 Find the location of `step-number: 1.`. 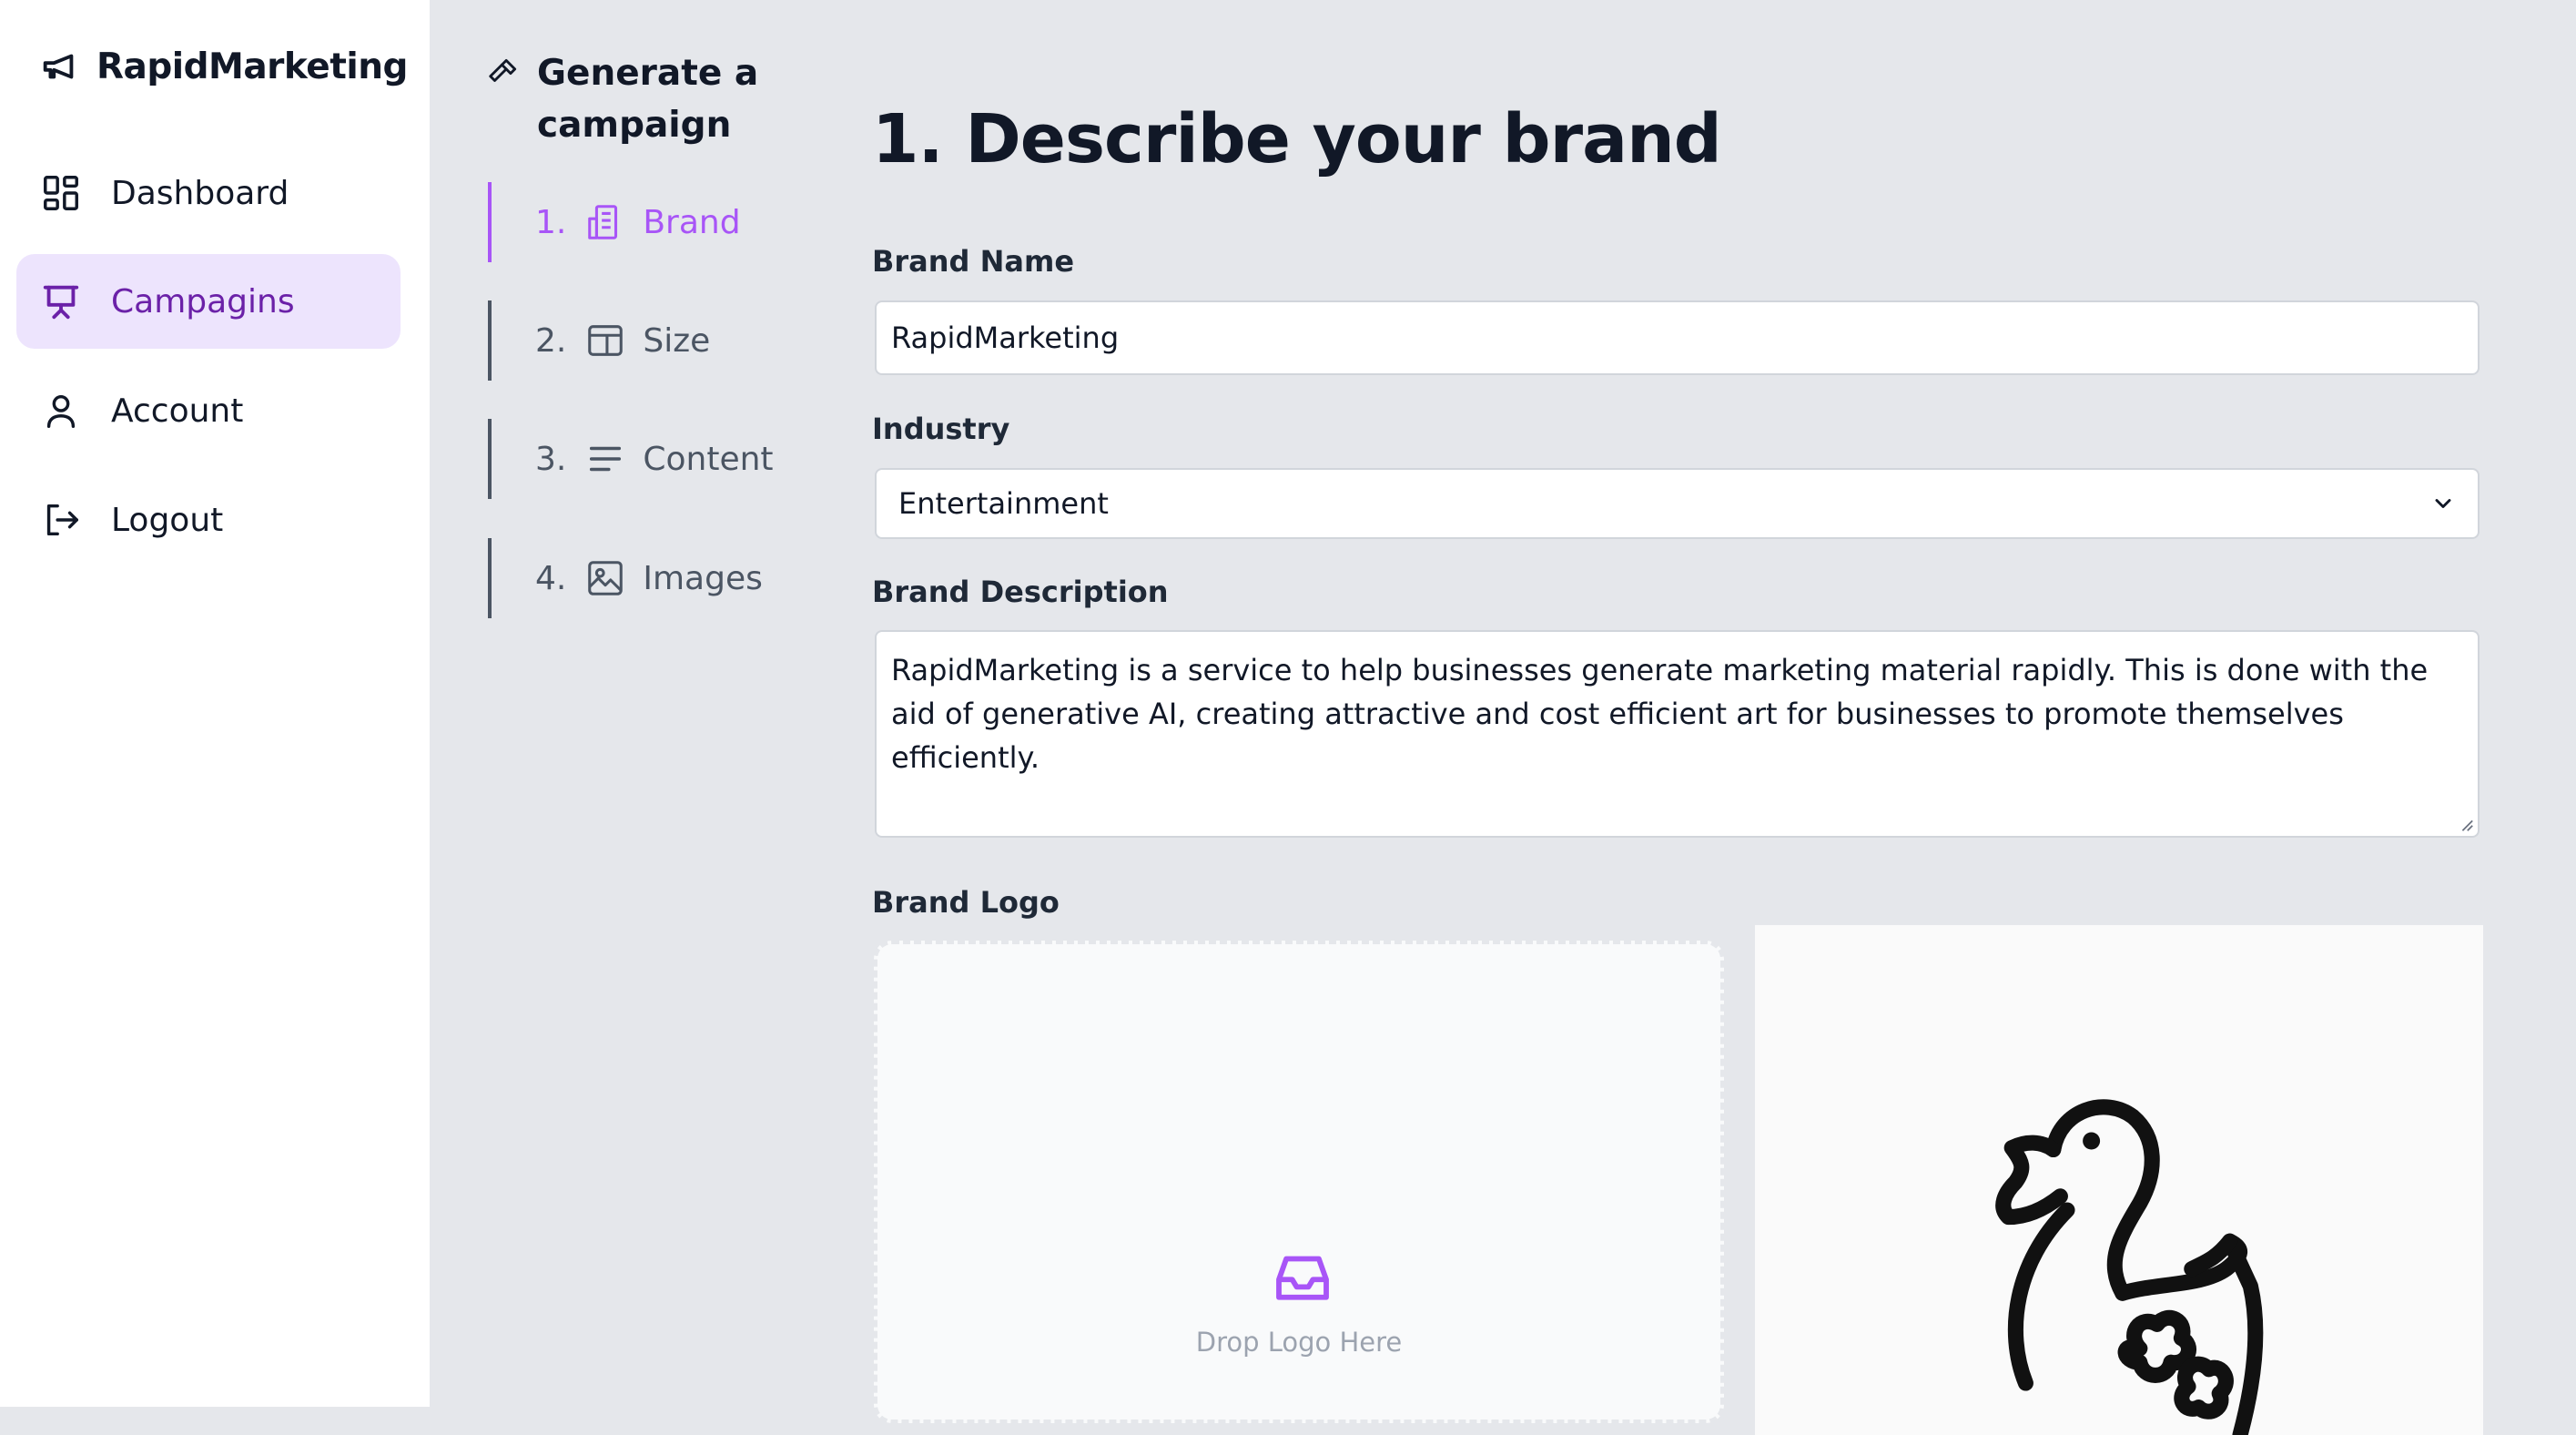

step-number: 1. is located at coordinates (551, 222).